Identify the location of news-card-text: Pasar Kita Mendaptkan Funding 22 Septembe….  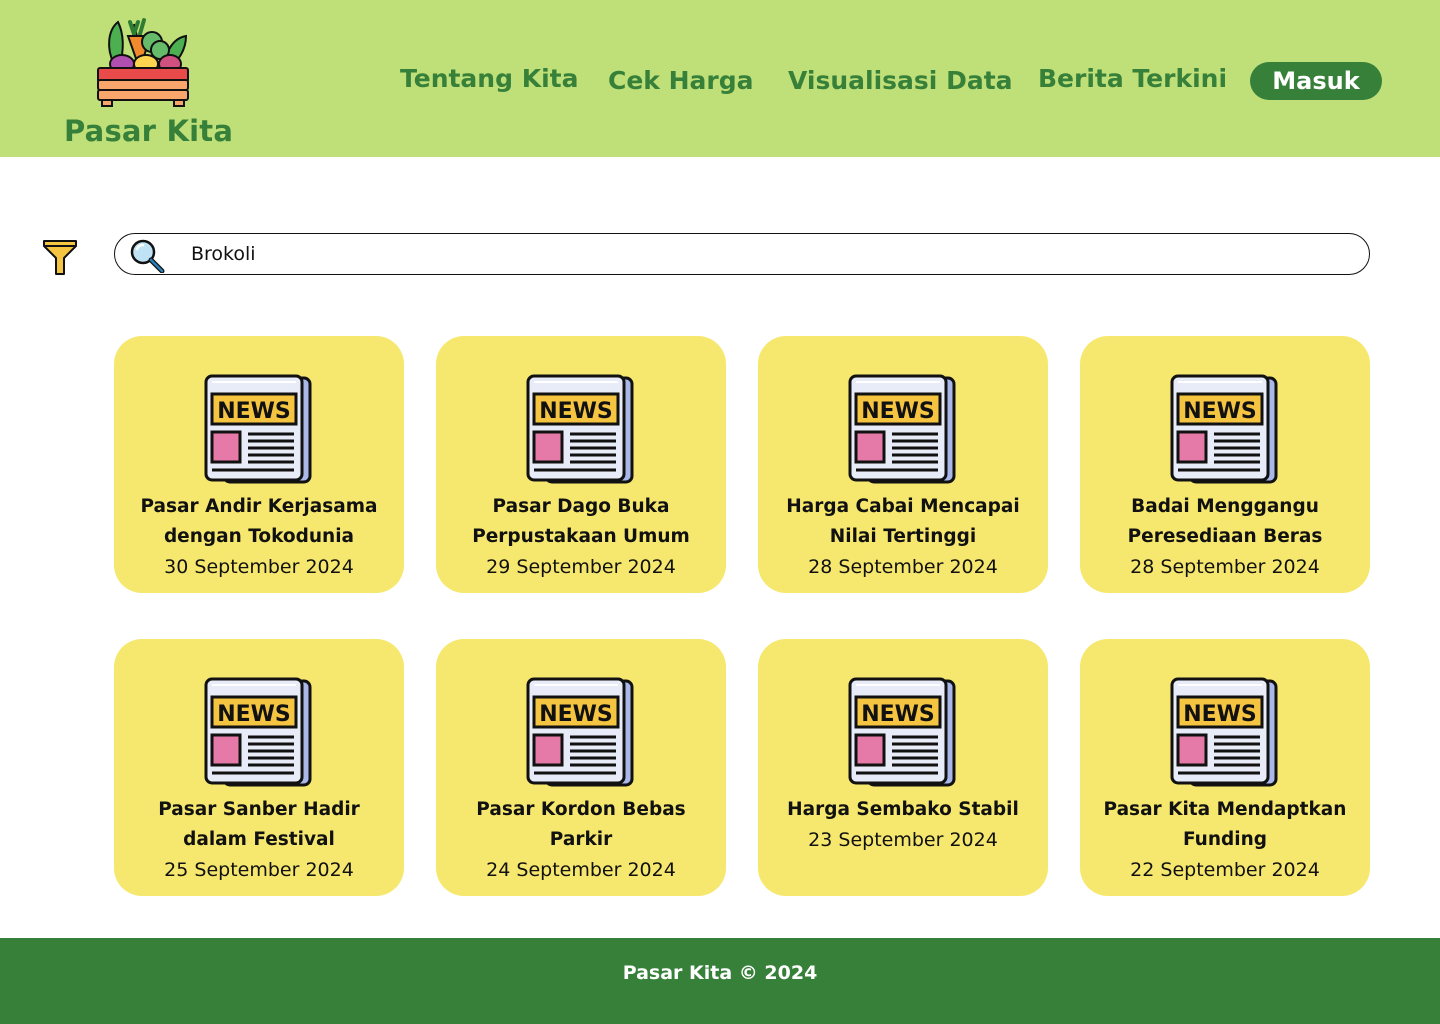
(1225, 840).